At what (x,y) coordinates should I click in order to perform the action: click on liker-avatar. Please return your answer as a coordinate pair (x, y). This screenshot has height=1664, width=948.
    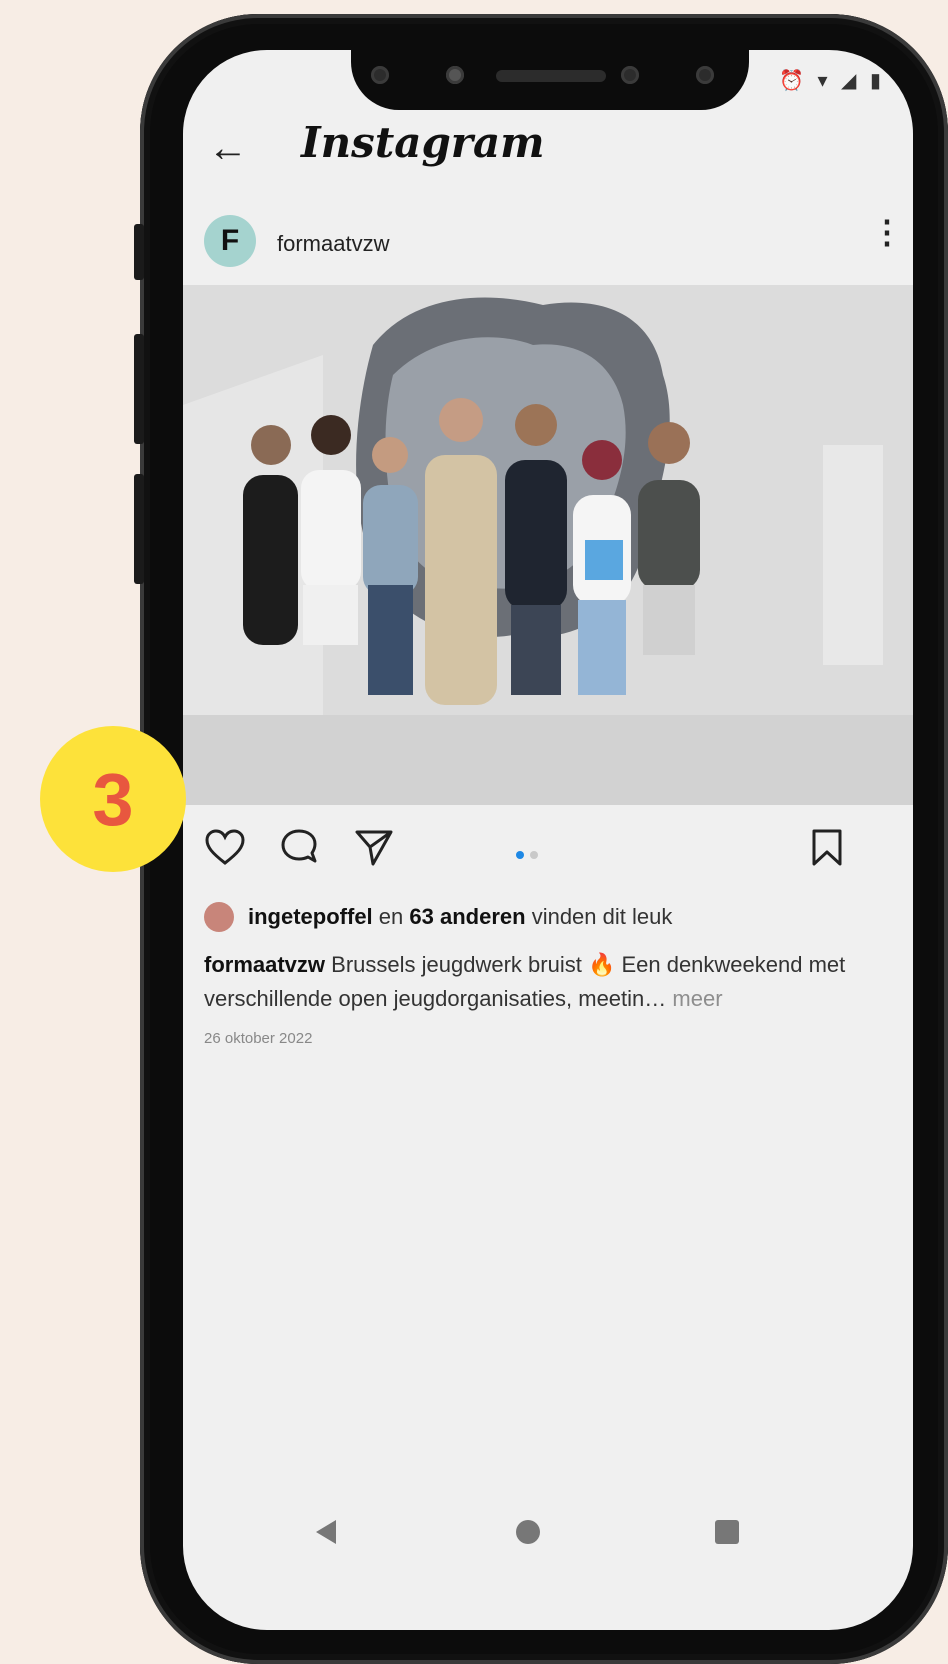
    Looking at the image, I should click on (219, 917).